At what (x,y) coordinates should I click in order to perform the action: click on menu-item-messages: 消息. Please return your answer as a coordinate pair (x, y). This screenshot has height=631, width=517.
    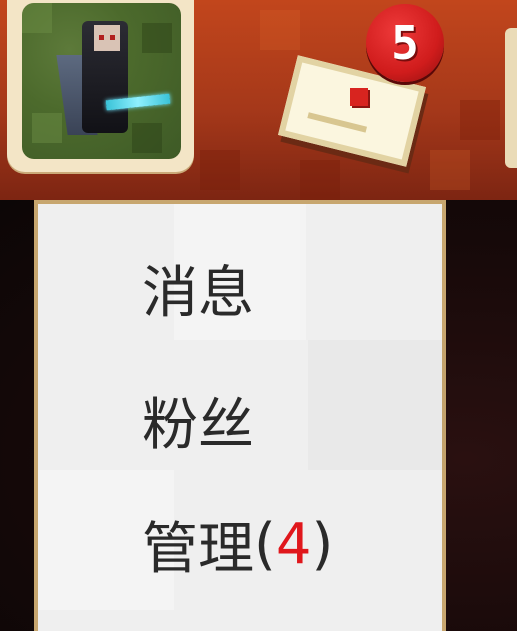
    Looking at the image, I should click on (198, 288).